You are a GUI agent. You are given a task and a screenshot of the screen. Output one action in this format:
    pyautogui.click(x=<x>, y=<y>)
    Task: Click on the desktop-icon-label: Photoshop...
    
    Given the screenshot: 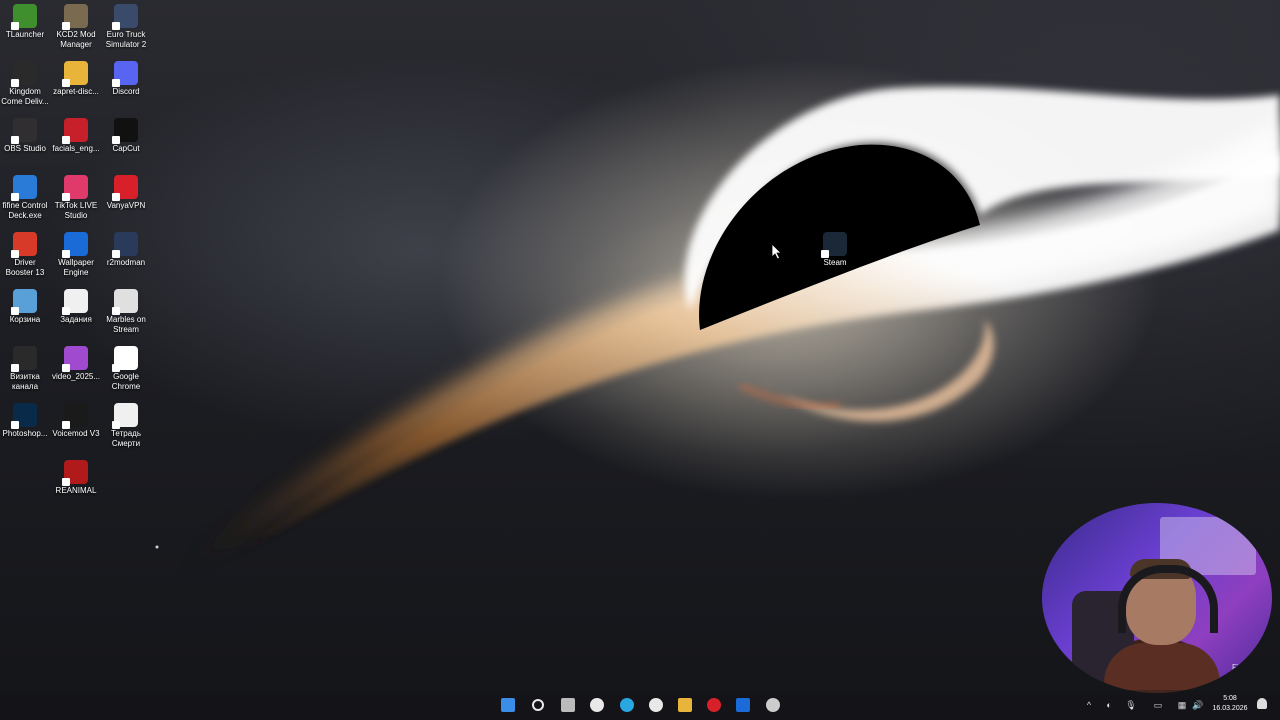 What is the action you would take?
    pyautogui.click(x=25, y=433)
    